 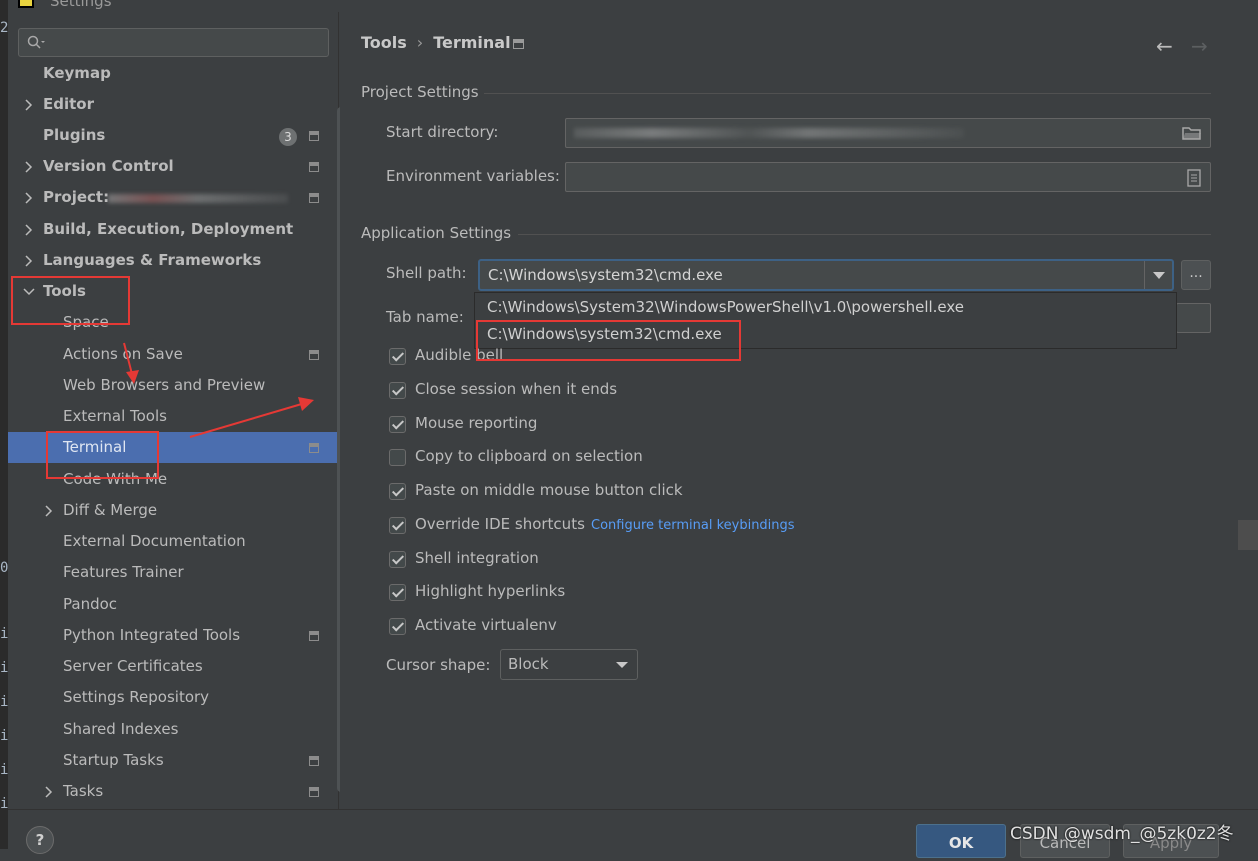 What do you see at coordinates (76, 197) in the screenshot?
I see `tree-item-label: Project:` at bounding box center [76, 197].